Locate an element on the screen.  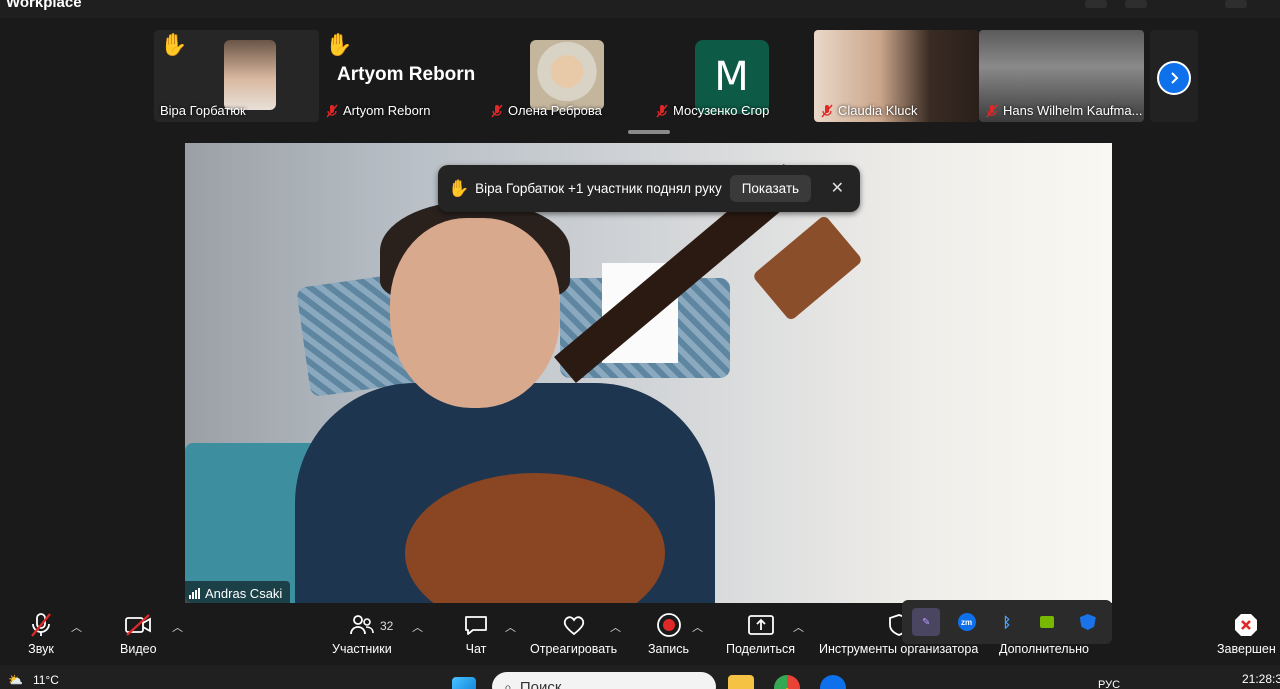
zoom-tray-icon: zm is located at coordinates (967, 622).